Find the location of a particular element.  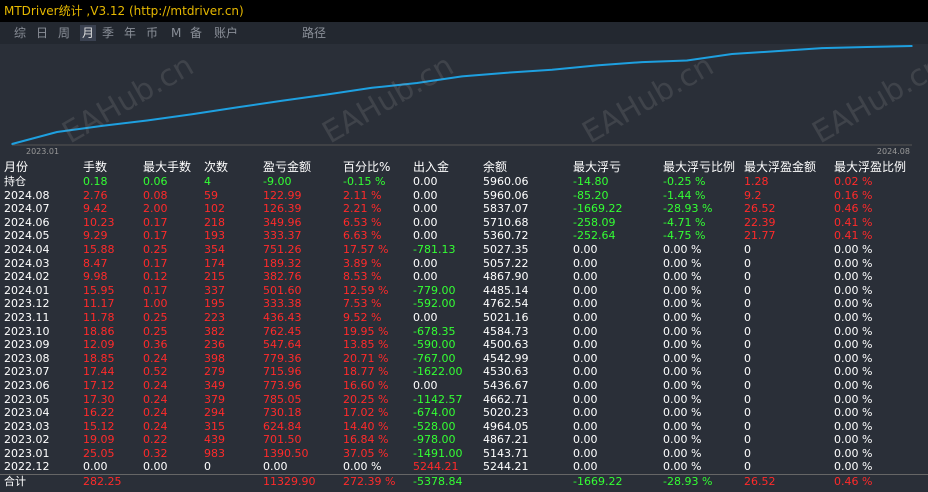

equity-point-2023.07 is located at coordinates (327, 94).